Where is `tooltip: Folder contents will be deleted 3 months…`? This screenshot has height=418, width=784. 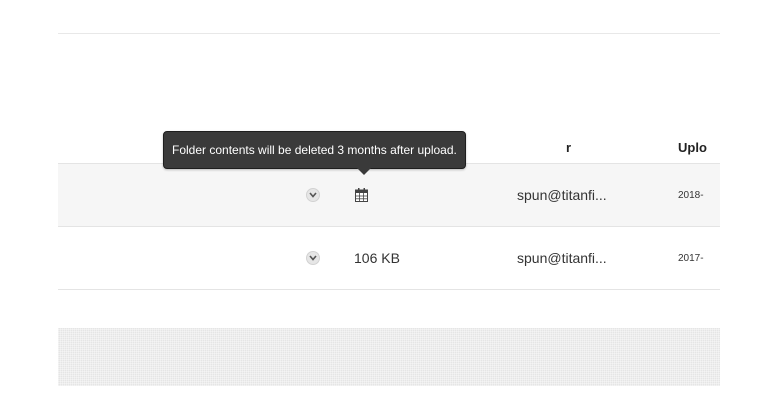 tooltip: Folder contents will be deleted 3 months… is located at coordinates (314, 153).